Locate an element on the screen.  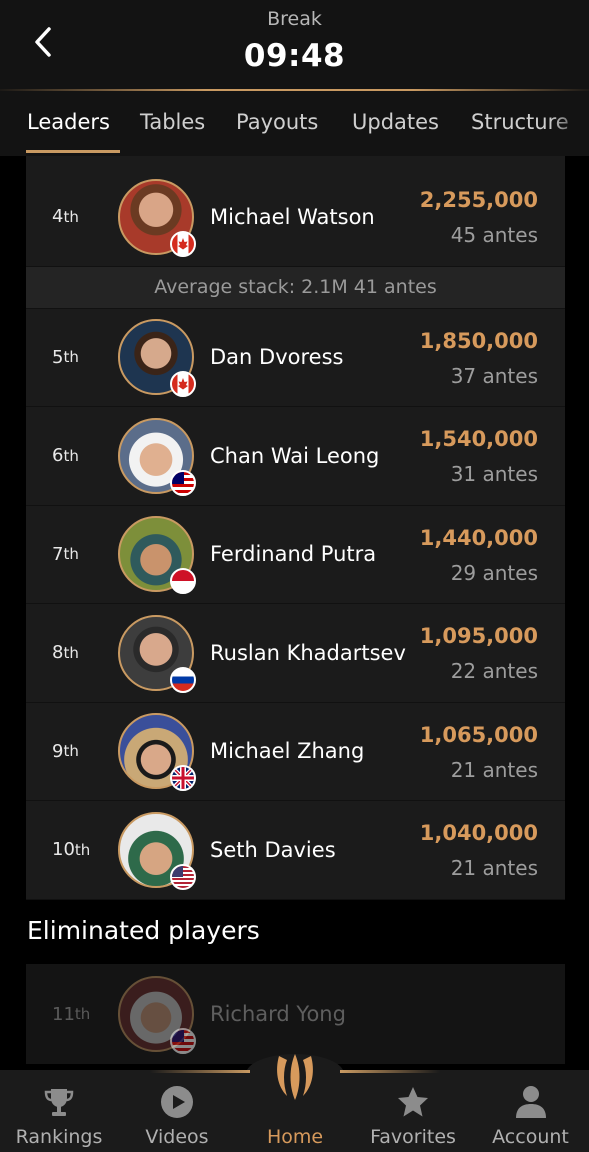
indonesia-flag-icon is located at coordinates (183, 581).